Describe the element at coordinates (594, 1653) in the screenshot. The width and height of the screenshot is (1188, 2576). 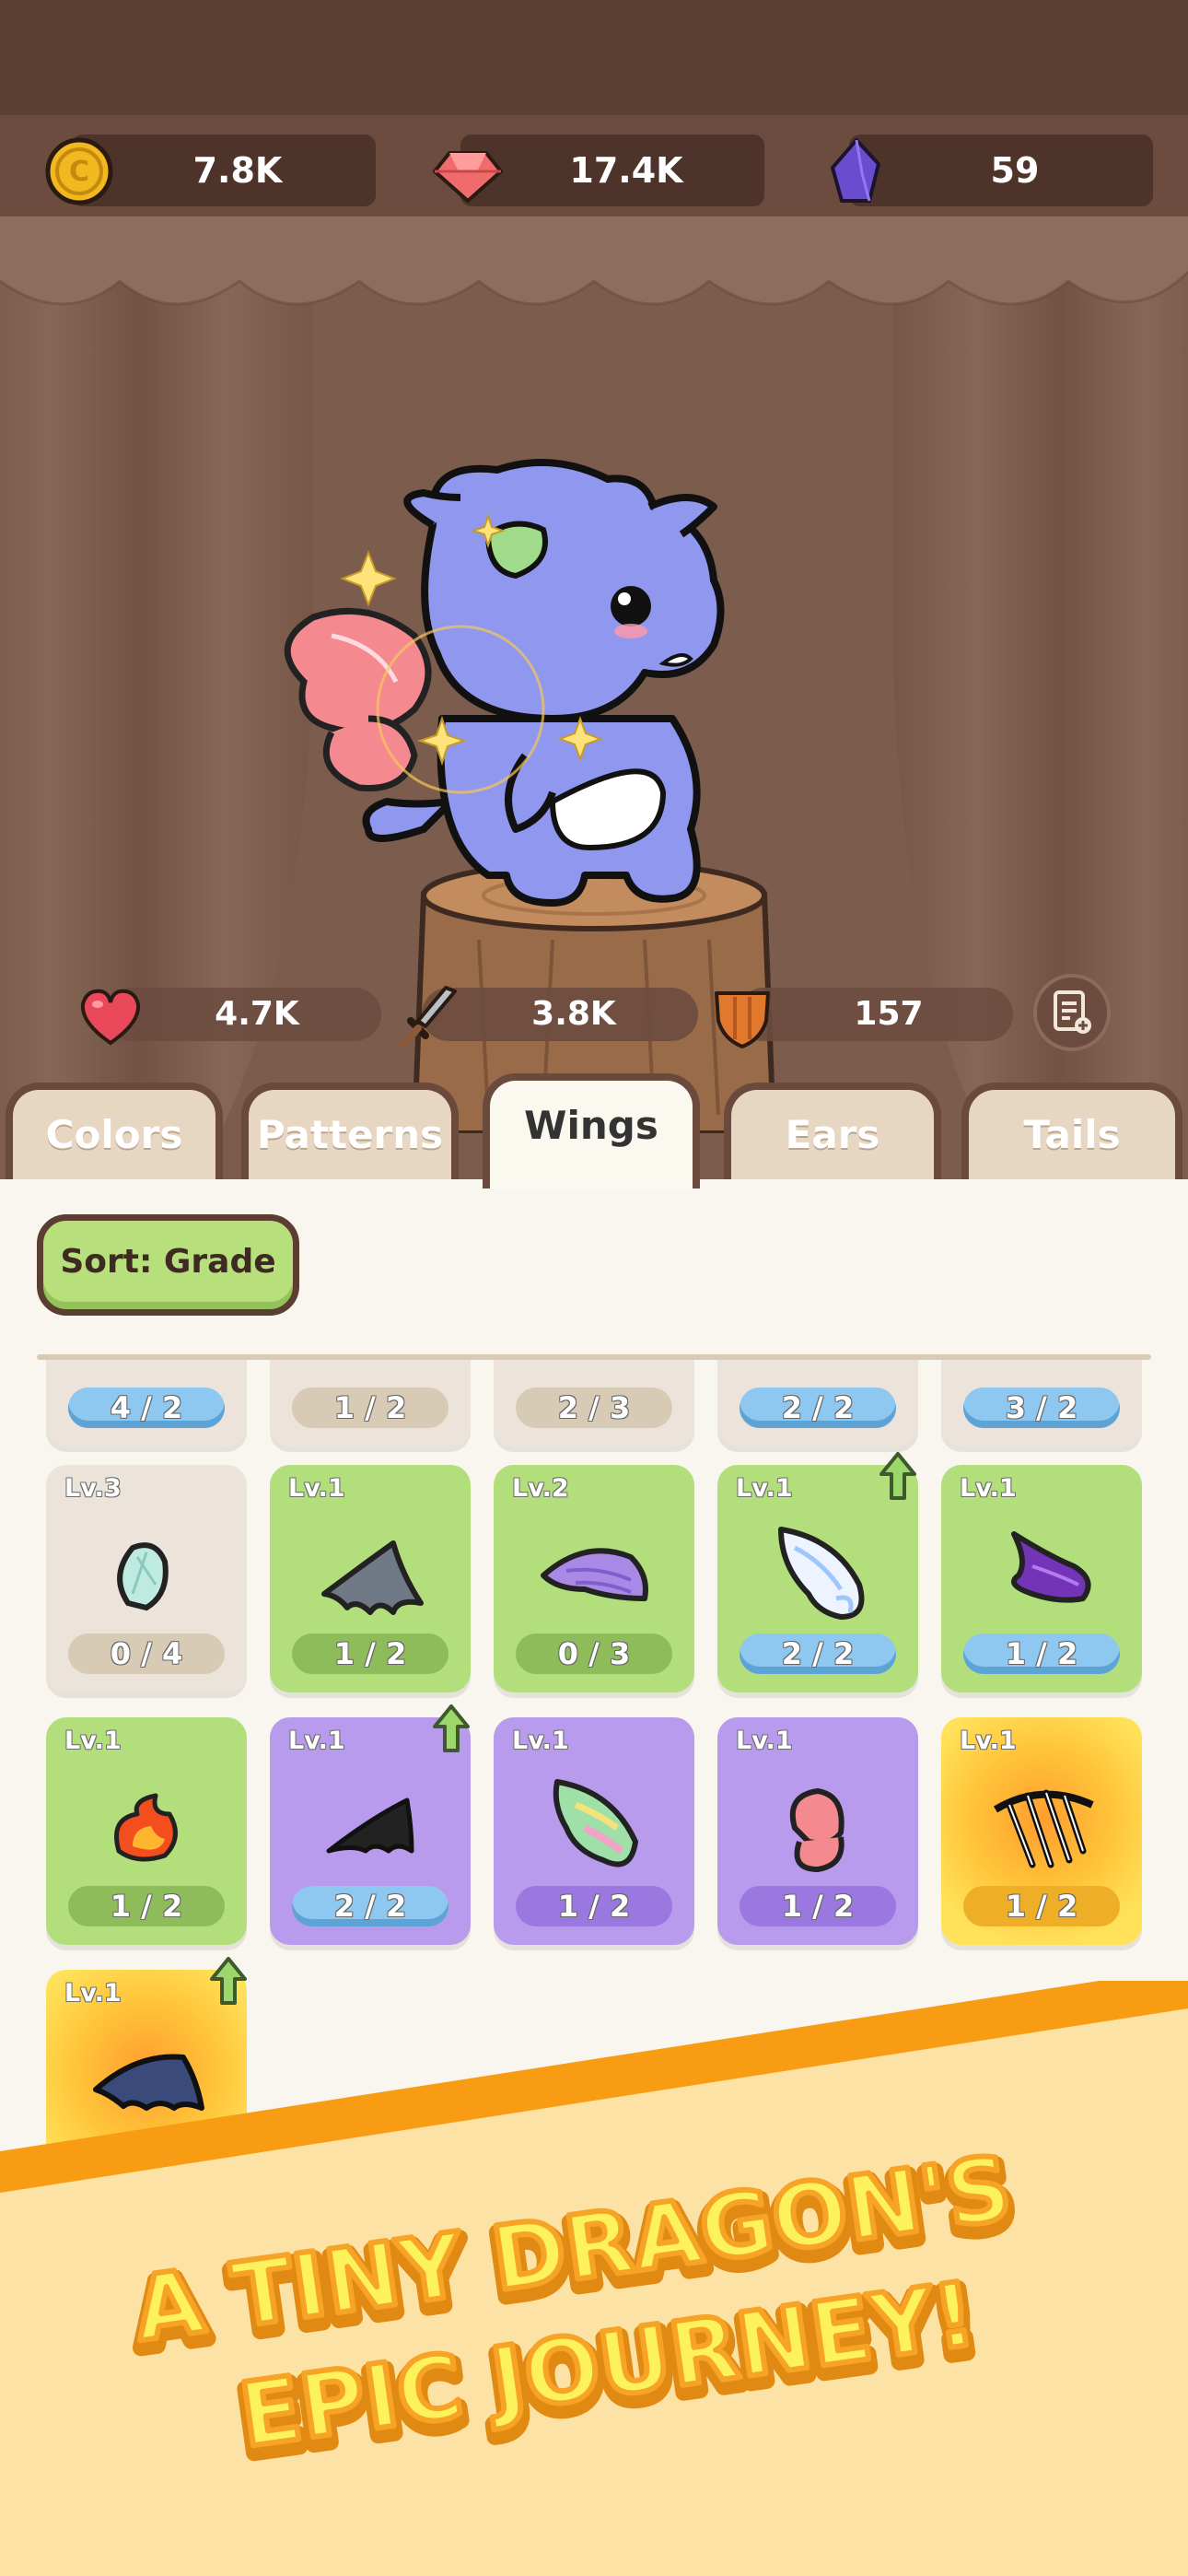
I see `item-count: 0 / 3` at that location.